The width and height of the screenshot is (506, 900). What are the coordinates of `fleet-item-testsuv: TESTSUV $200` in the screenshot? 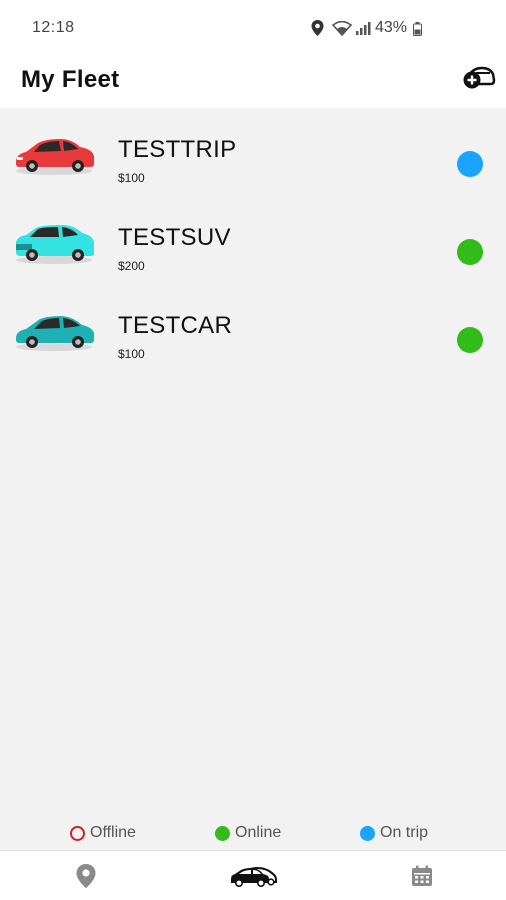 It's located at (253, 240).